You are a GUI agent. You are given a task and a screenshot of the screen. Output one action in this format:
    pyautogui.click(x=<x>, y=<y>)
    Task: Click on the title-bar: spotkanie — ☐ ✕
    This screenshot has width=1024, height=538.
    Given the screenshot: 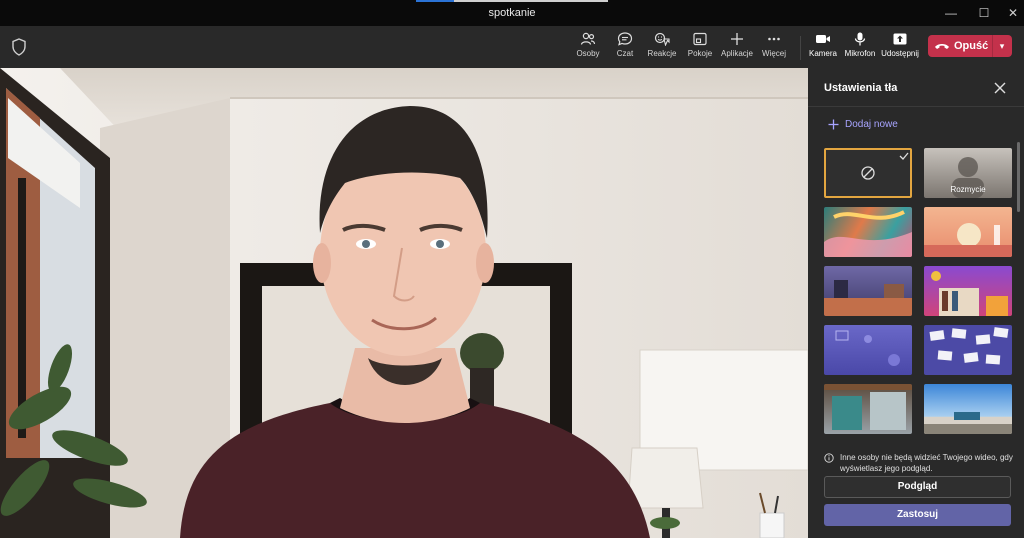 What is the action you would take?
    pyautogui.click(x=512, y=13)
    